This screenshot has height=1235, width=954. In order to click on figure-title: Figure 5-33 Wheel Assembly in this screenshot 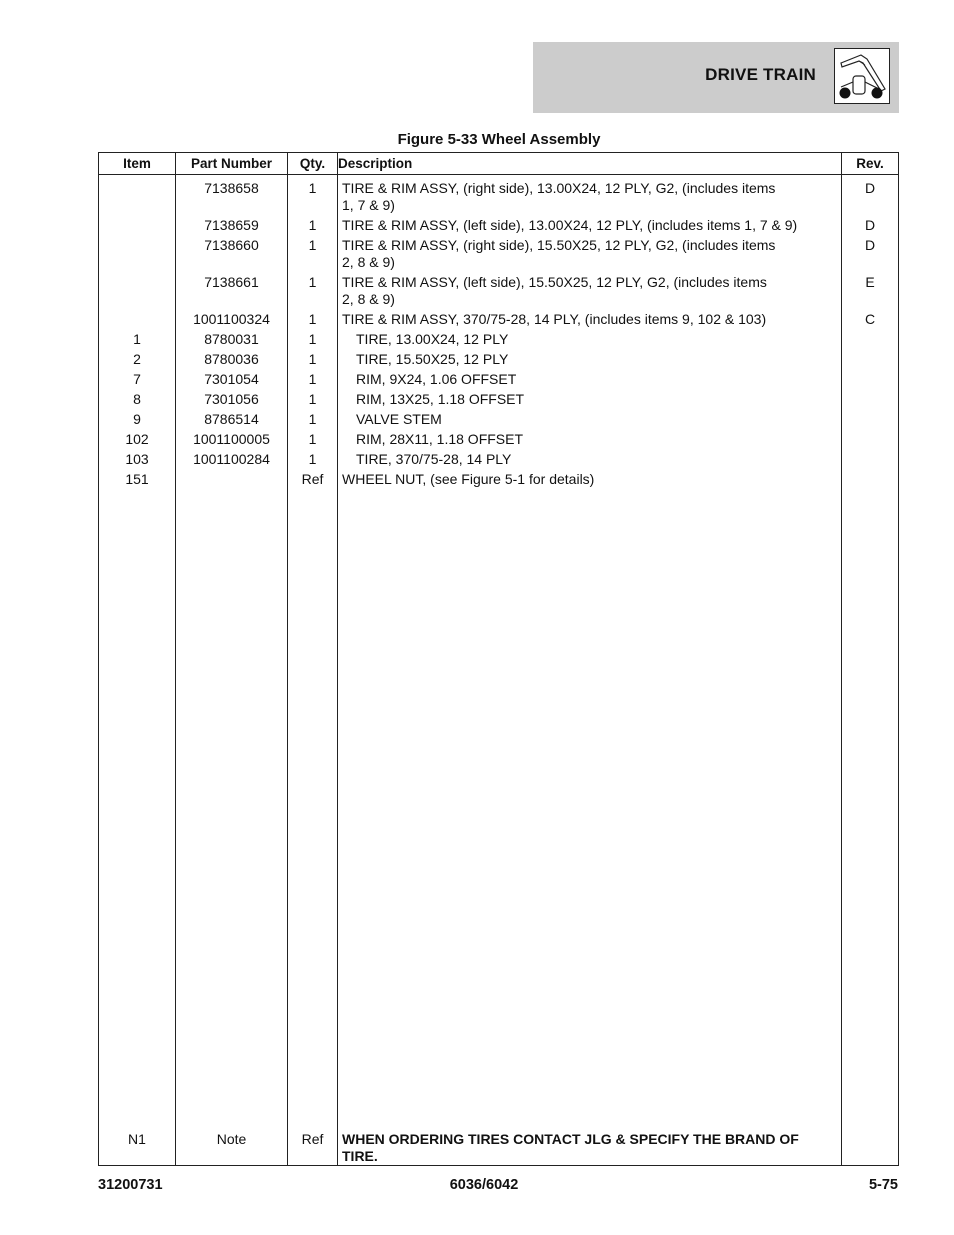, I will do `click(499, 139)`.